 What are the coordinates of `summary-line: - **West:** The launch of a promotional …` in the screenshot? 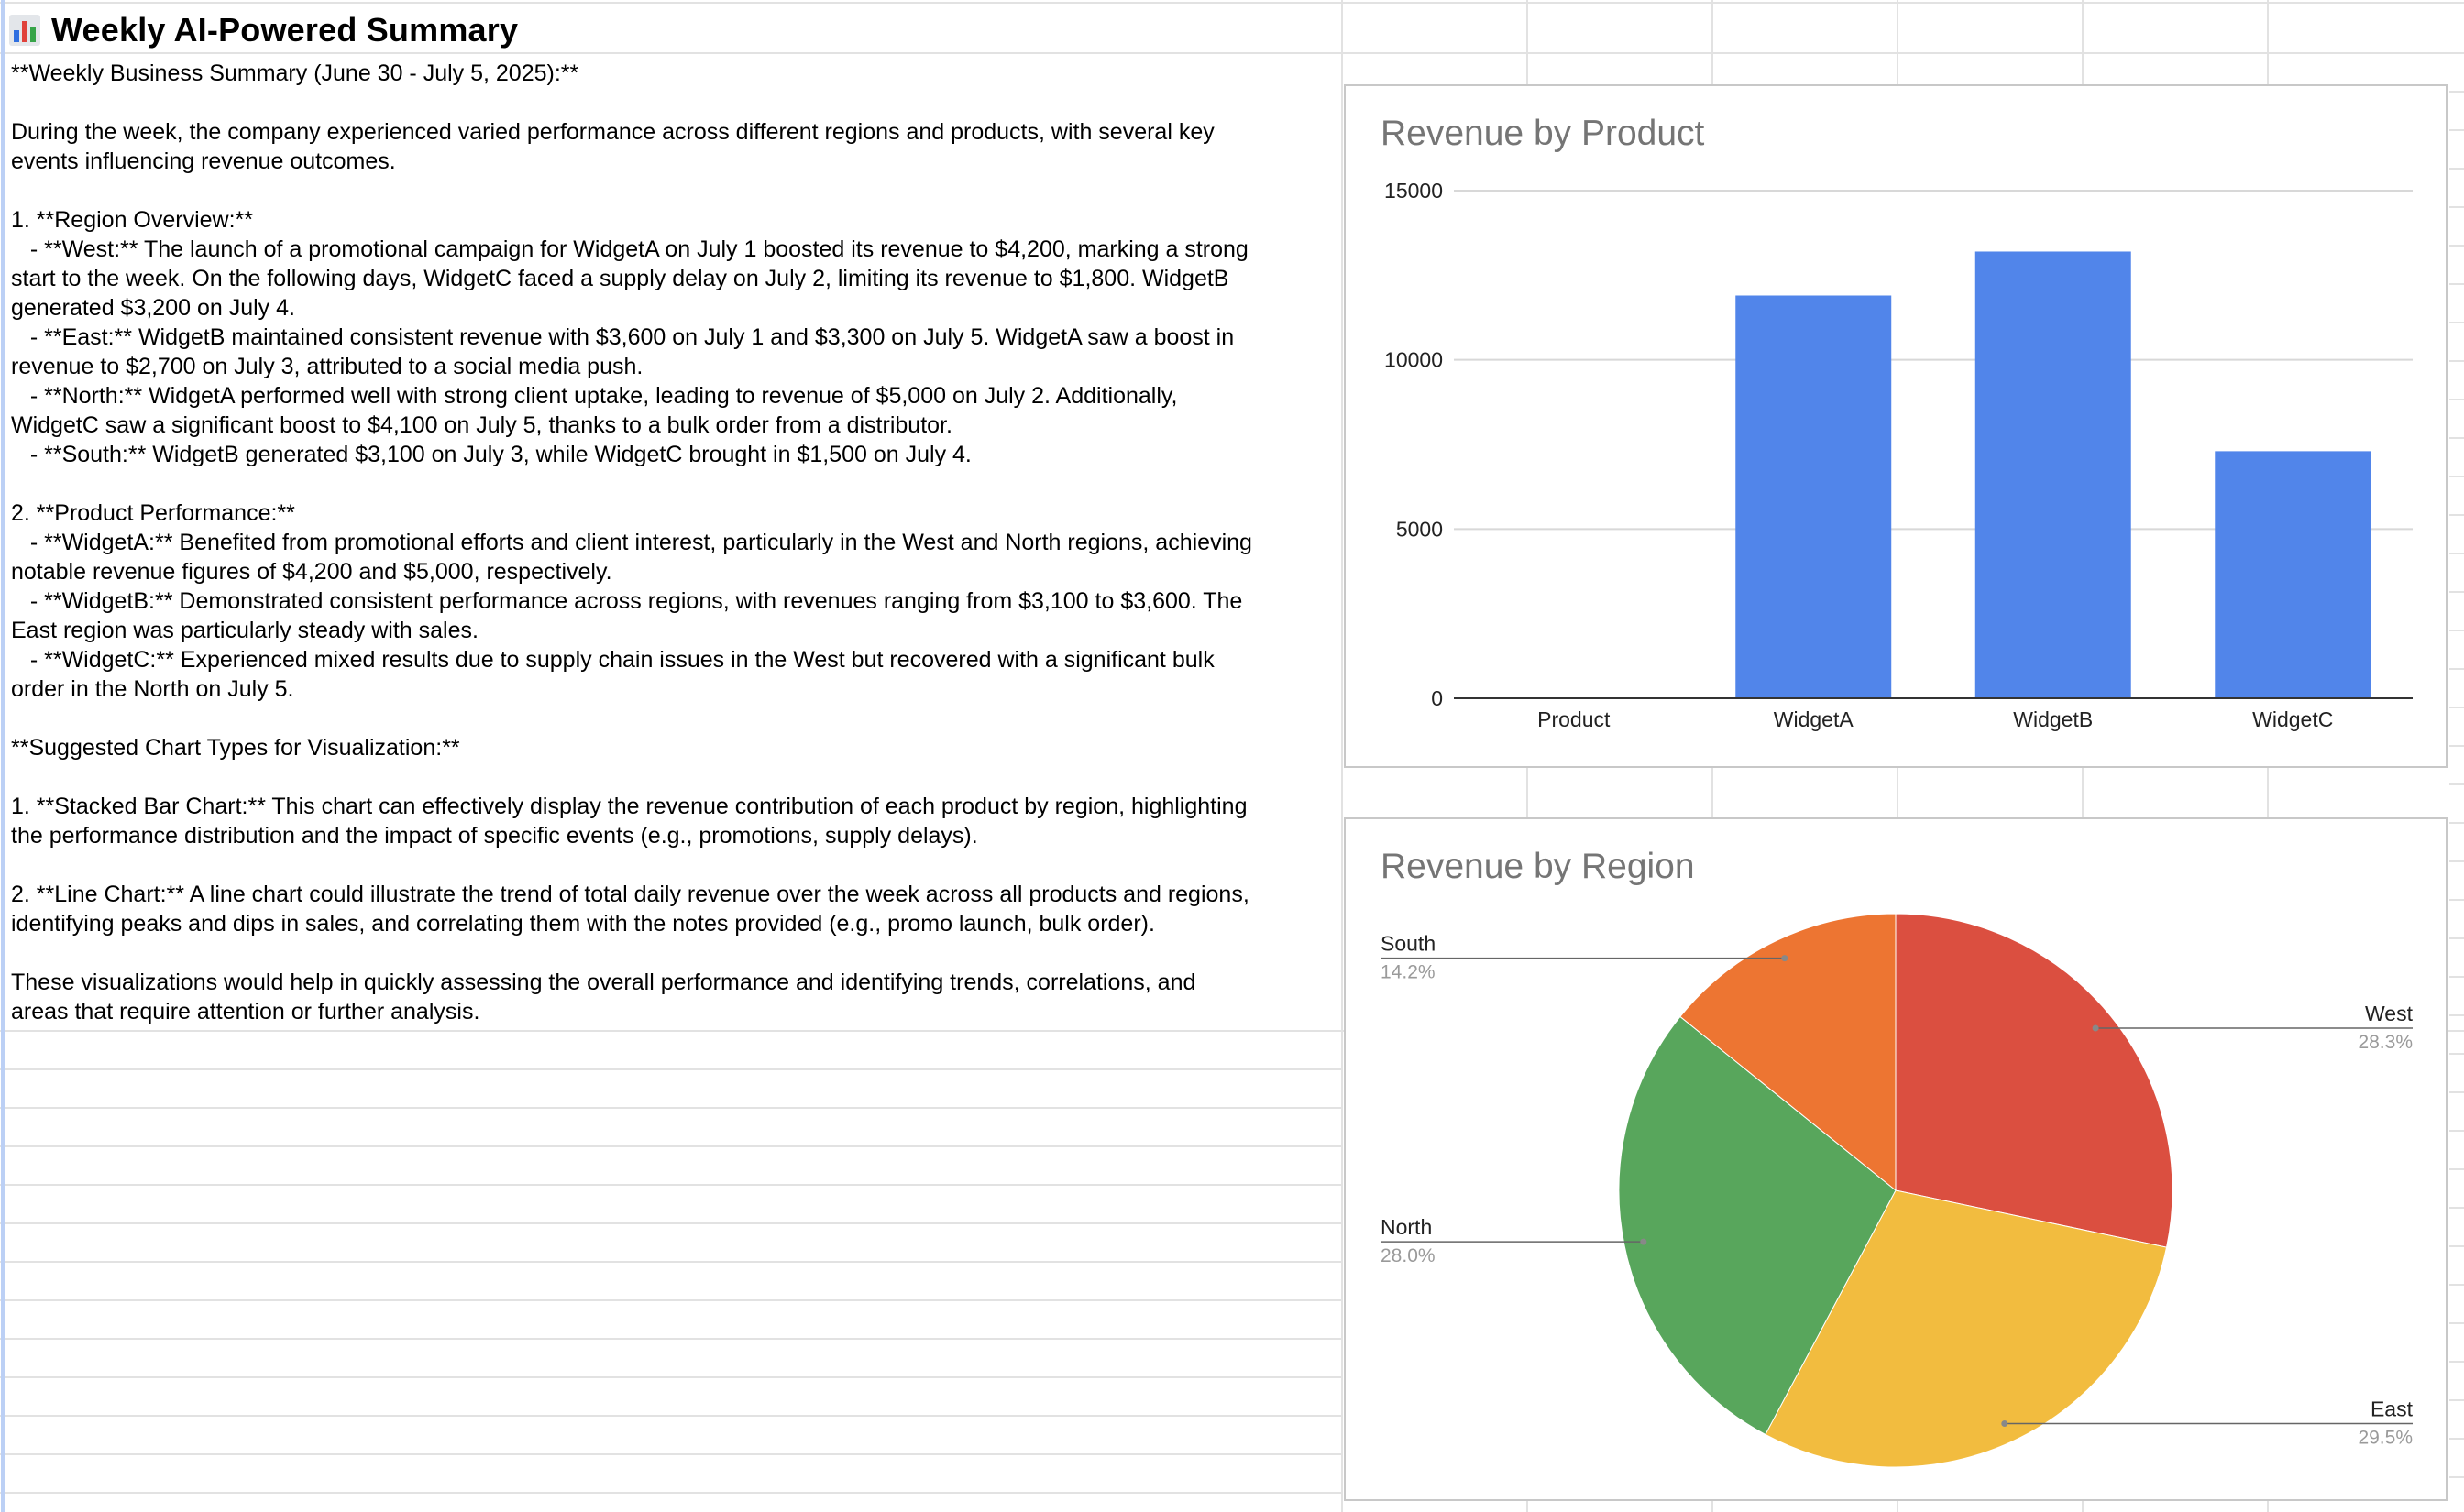 It's located at (629, 249).